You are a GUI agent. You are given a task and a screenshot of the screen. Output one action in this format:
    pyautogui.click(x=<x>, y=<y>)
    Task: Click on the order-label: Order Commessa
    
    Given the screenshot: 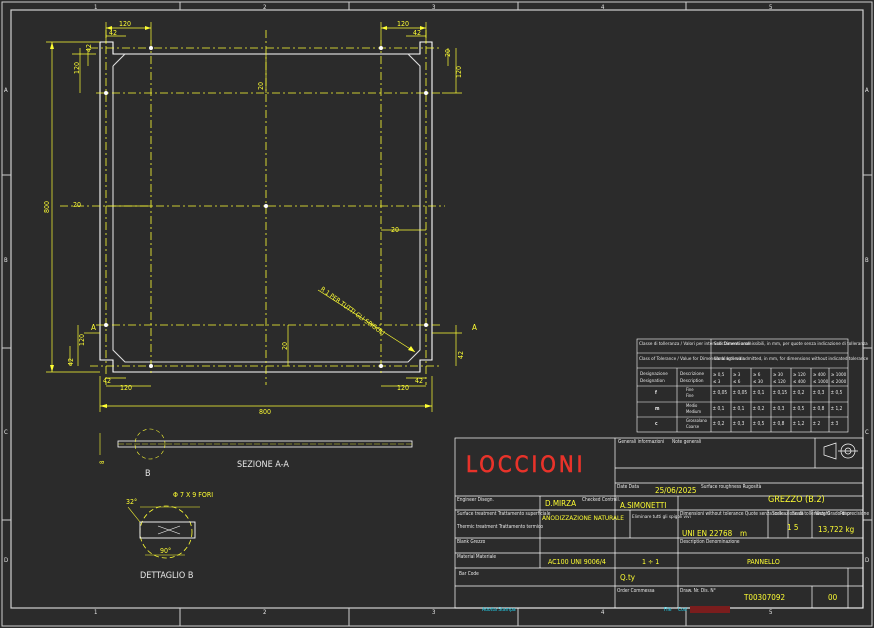 What is the action you would take?
    pyautogui.click(x=636, y=591)
    